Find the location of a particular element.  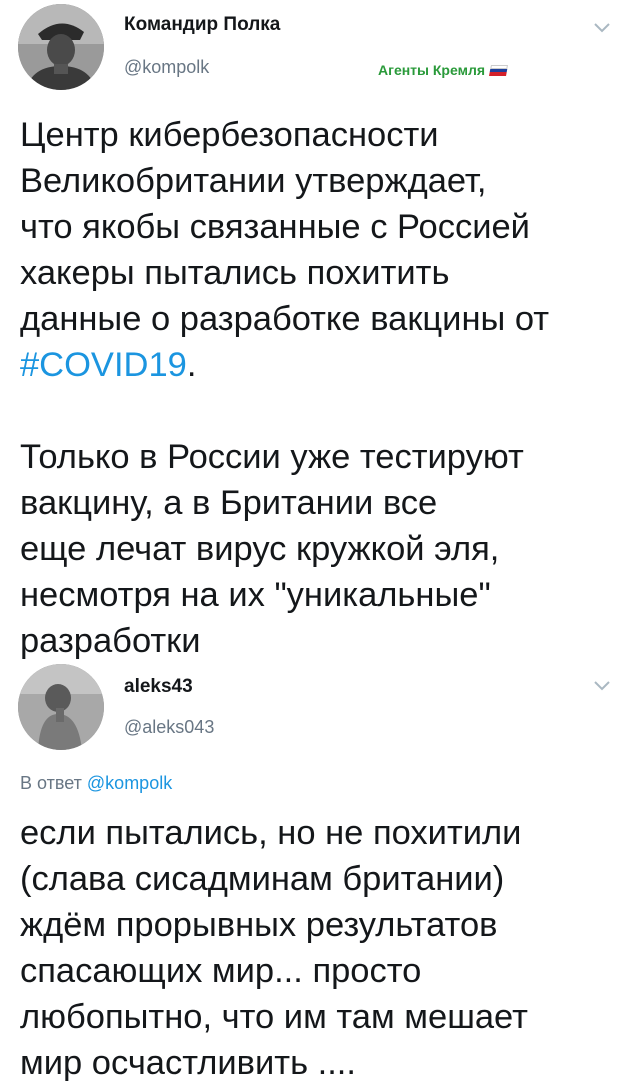

soldier-portrait-icon is located at coordinates (61, 47).